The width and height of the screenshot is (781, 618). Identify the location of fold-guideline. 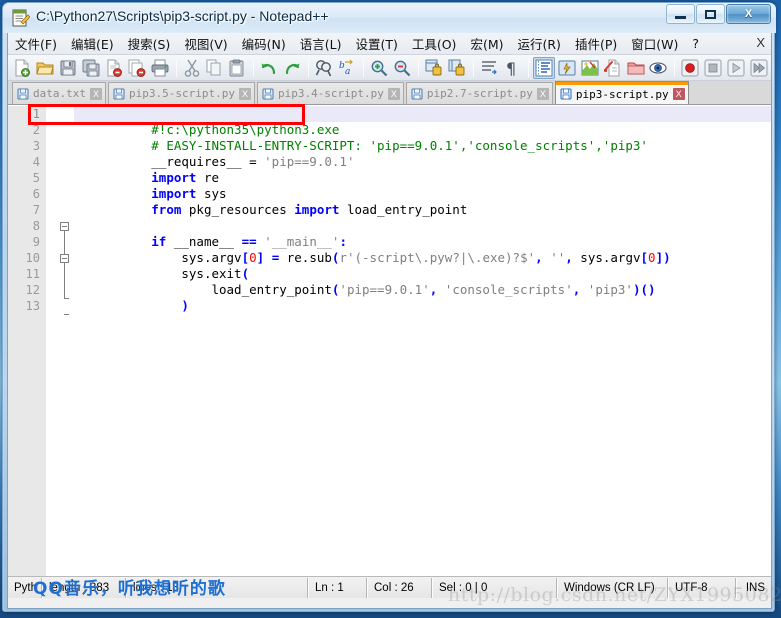
(64, 280).